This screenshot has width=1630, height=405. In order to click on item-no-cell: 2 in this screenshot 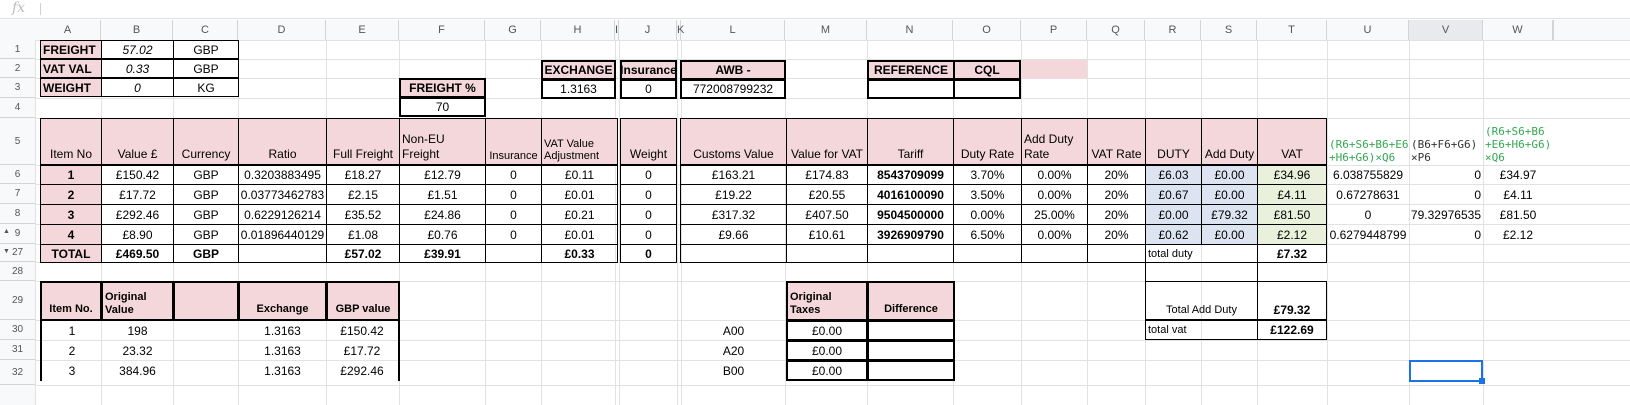, I will do `click(71, 194)`.